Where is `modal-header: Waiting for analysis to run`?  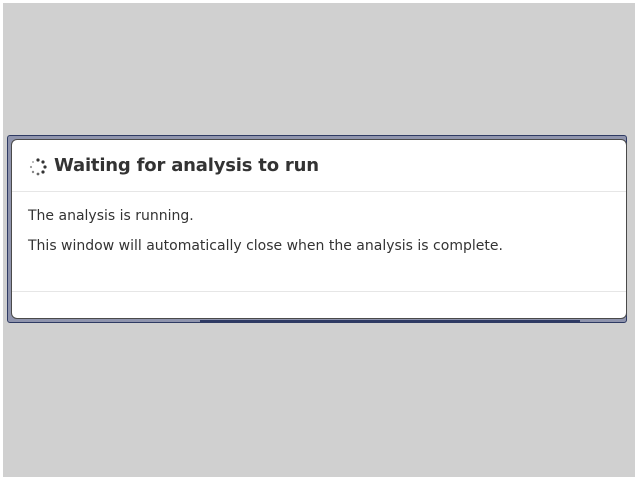
modal-header: Waiting for analysis to run is located at coordinates (319, 166).